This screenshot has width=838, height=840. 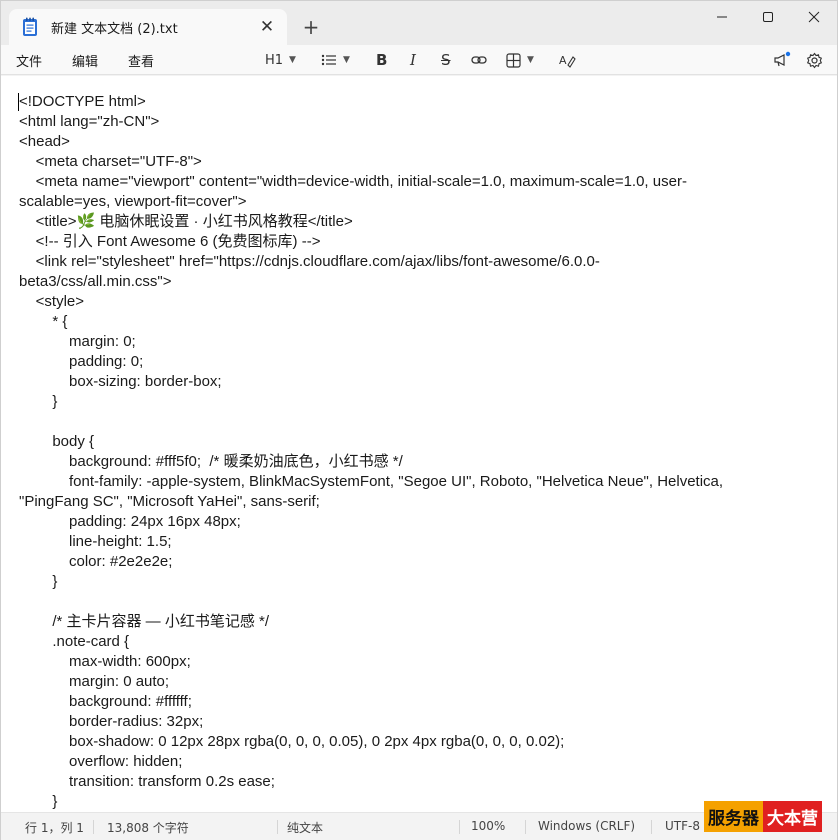 What do you see at coordinates (95, 541) in the screenshot?
I see `editor-line: line-height: 1.5;` at bounding box center [95, 541].